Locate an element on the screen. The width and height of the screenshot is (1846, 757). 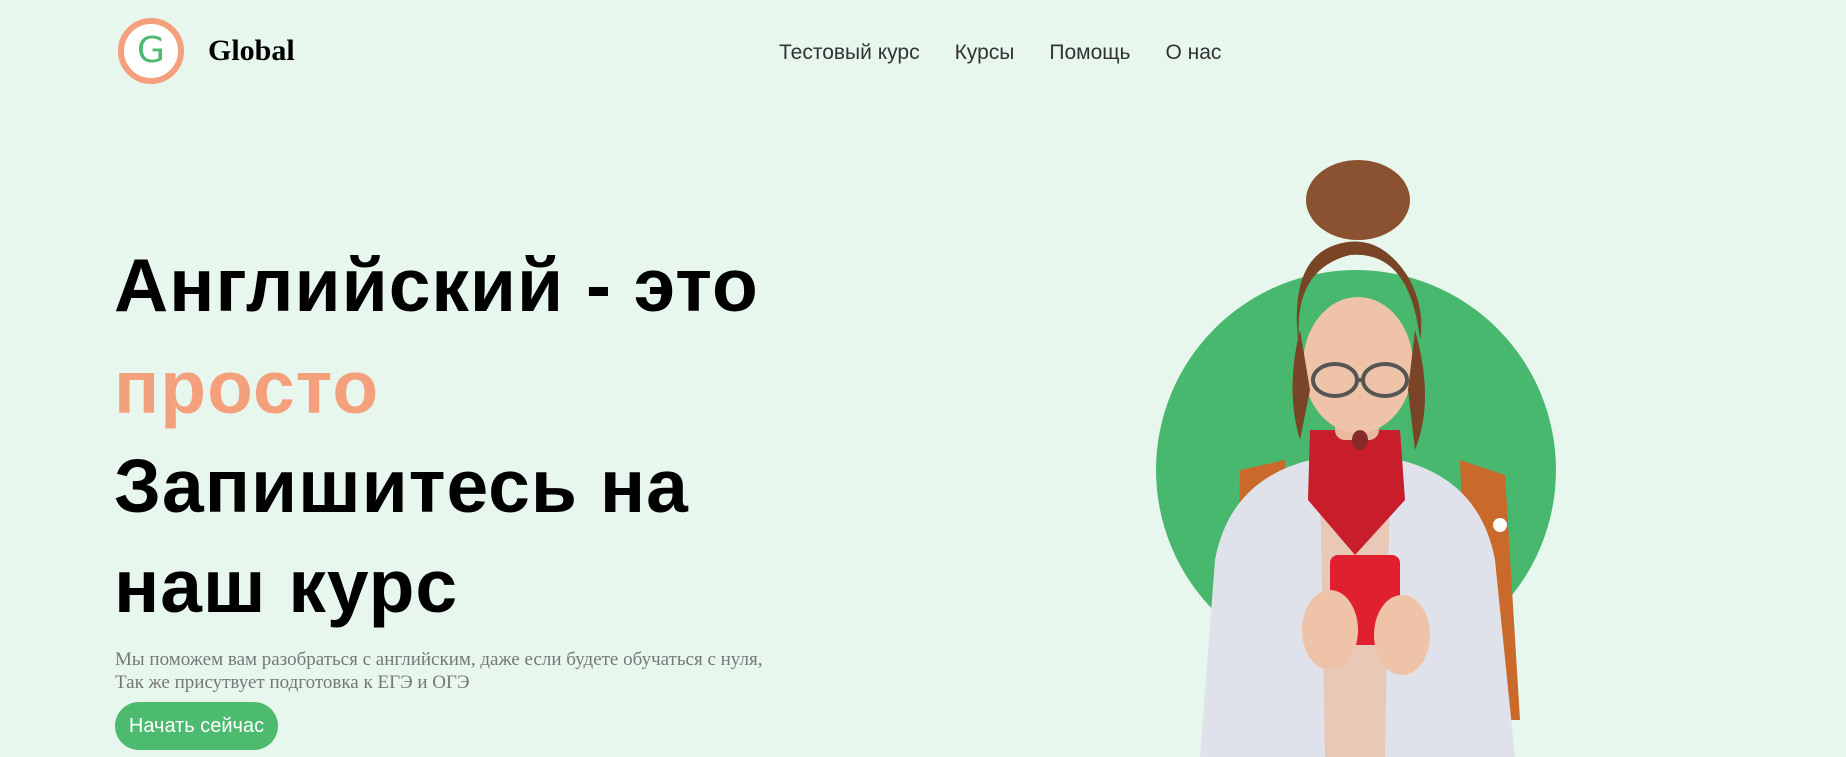
hero-title-accent: просто is located at coordinates (247, 387).